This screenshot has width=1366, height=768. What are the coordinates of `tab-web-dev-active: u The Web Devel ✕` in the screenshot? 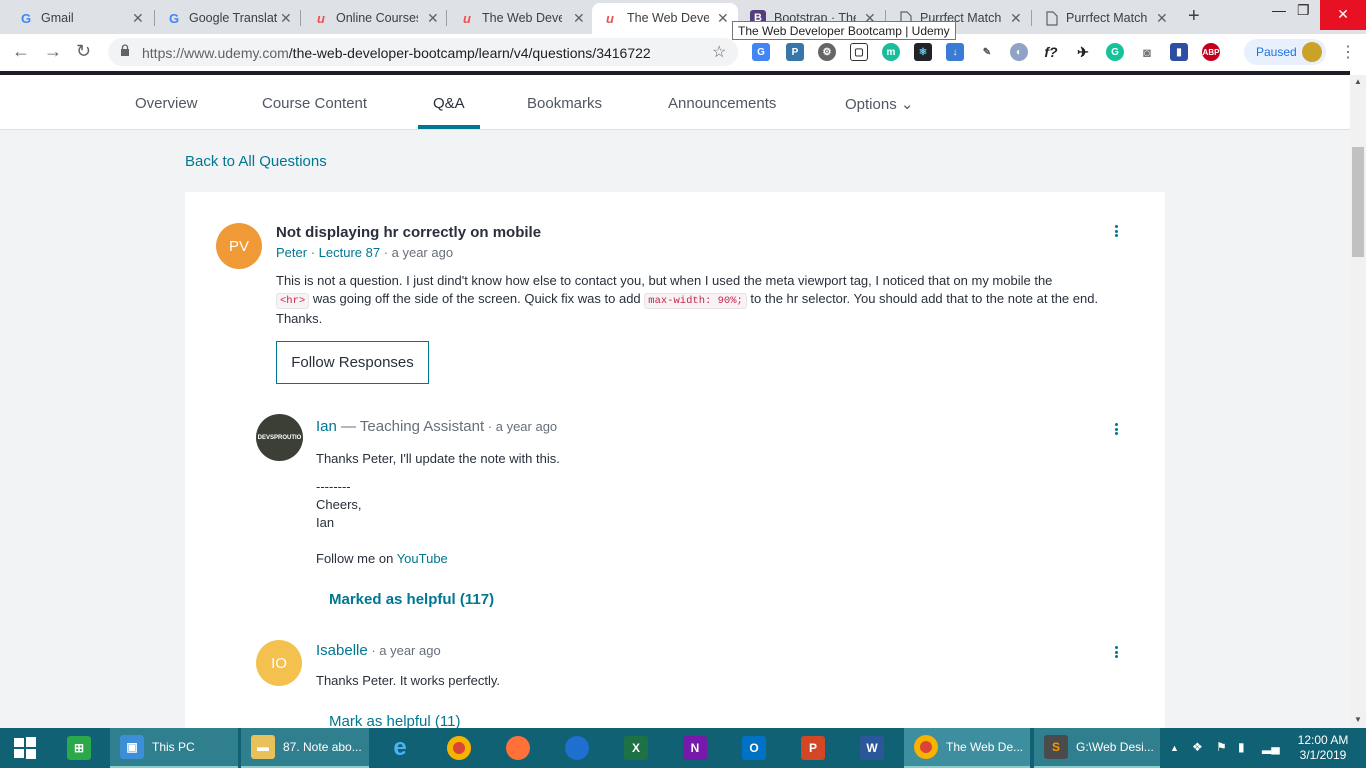 It's located at (665, 18).